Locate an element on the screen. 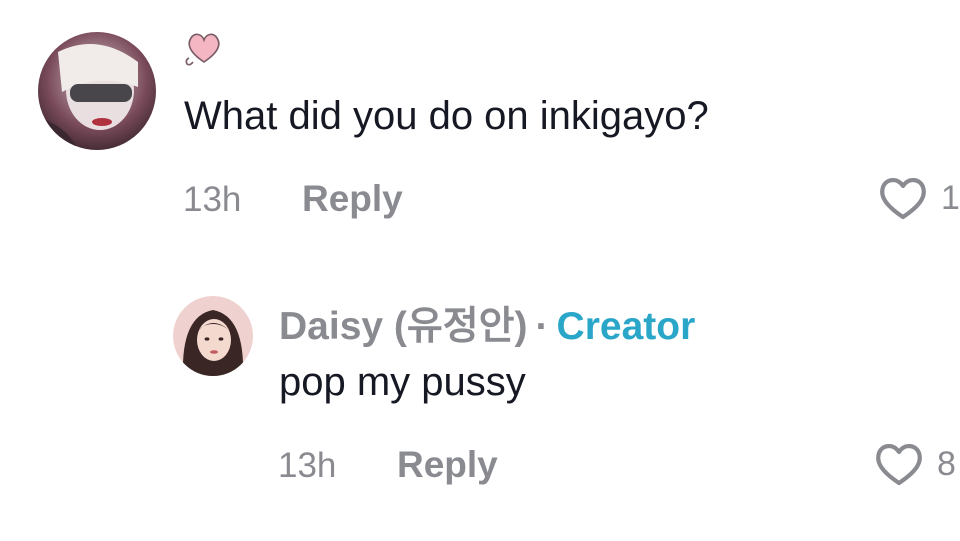 The height and width of the screenshot is (541, 960). creator-badge: Creator is located at coordinates (626, 326).